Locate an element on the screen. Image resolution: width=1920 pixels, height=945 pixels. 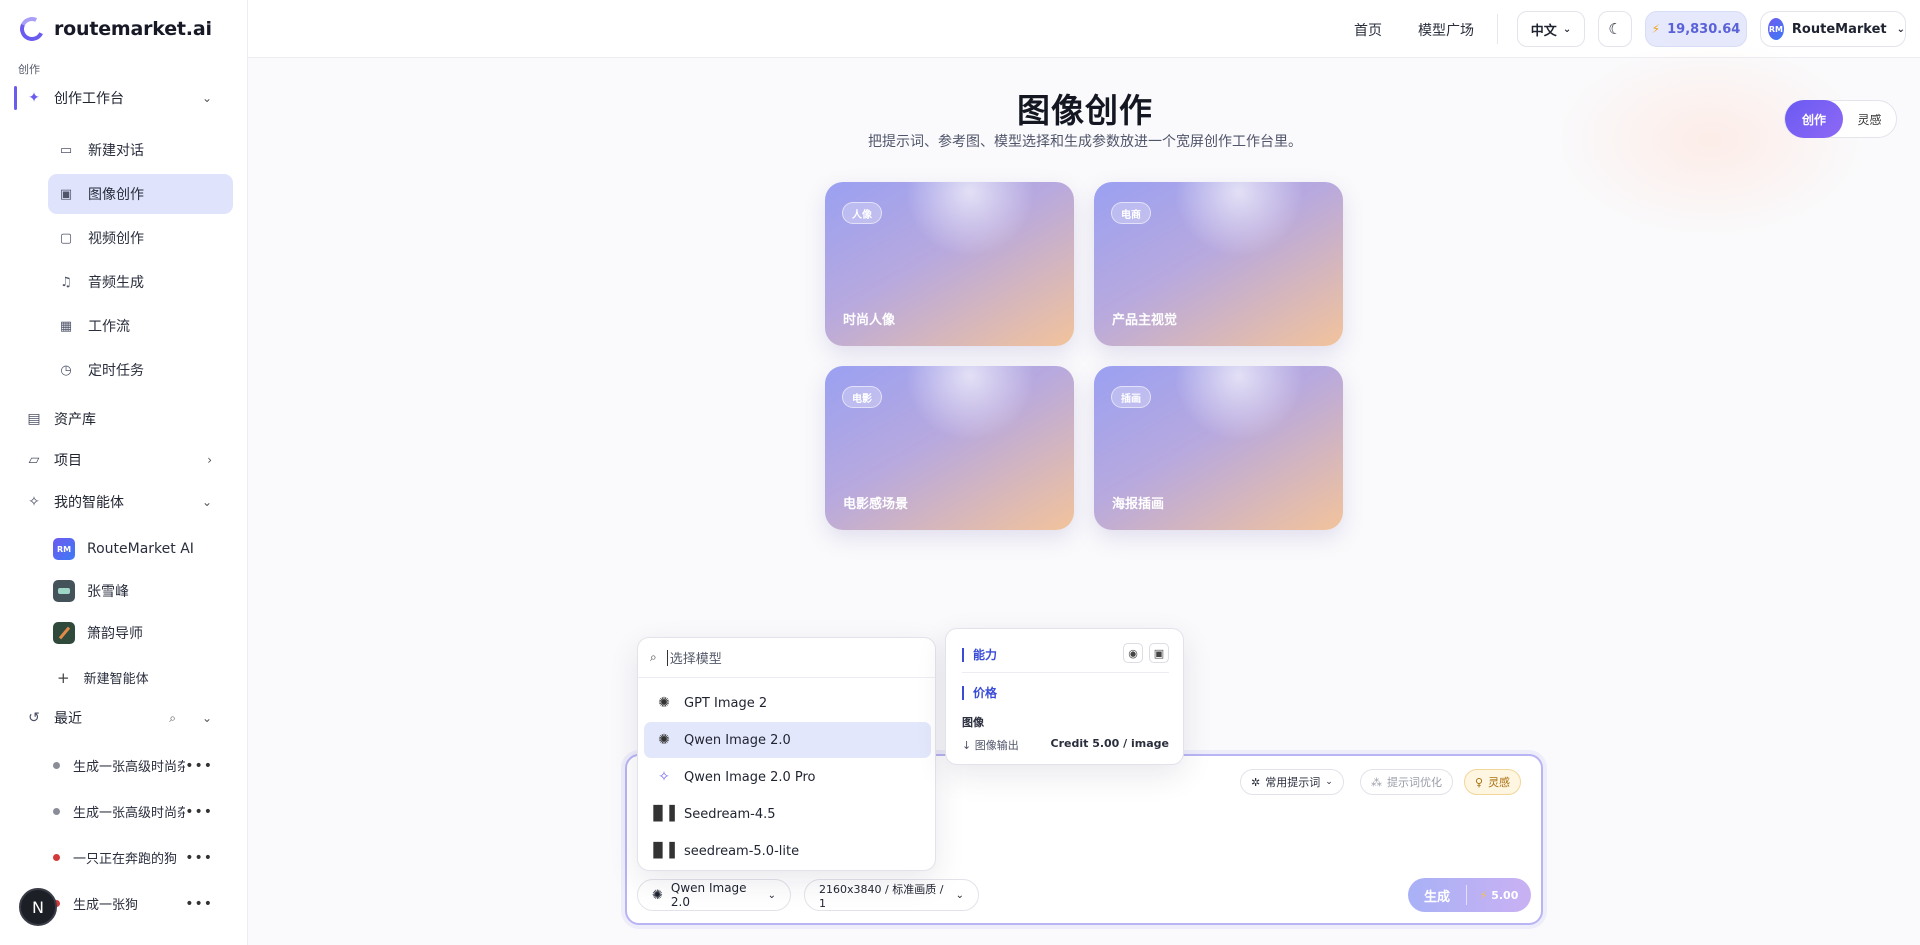
params-select: 2160x3840 / 标准画质 / 1 ⌄ is located at coordinates (891, 895).